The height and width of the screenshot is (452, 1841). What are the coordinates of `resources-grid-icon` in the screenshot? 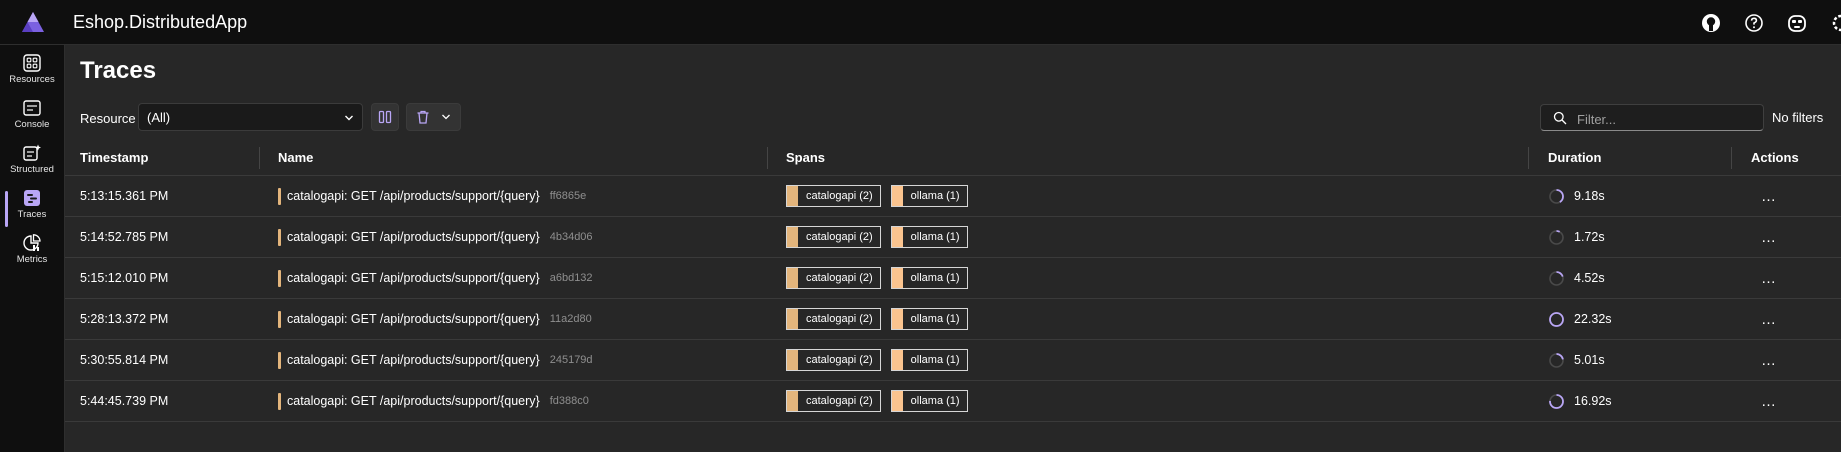 It's located at (32, 63).